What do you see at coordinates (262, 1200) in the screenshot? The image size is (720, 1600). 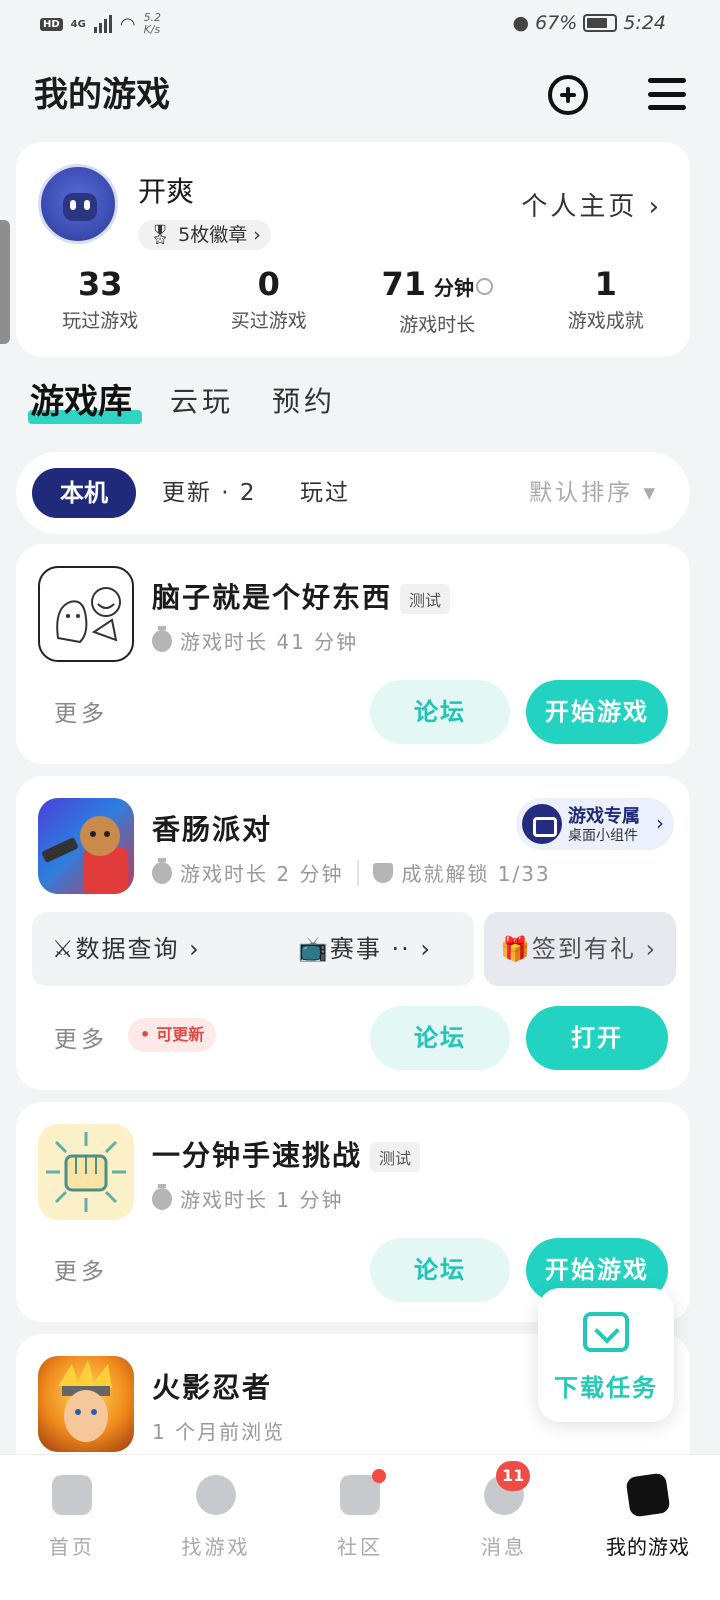 I see `playtime: 游戏时长 1 分钟` at bounding box center [262, 1200].